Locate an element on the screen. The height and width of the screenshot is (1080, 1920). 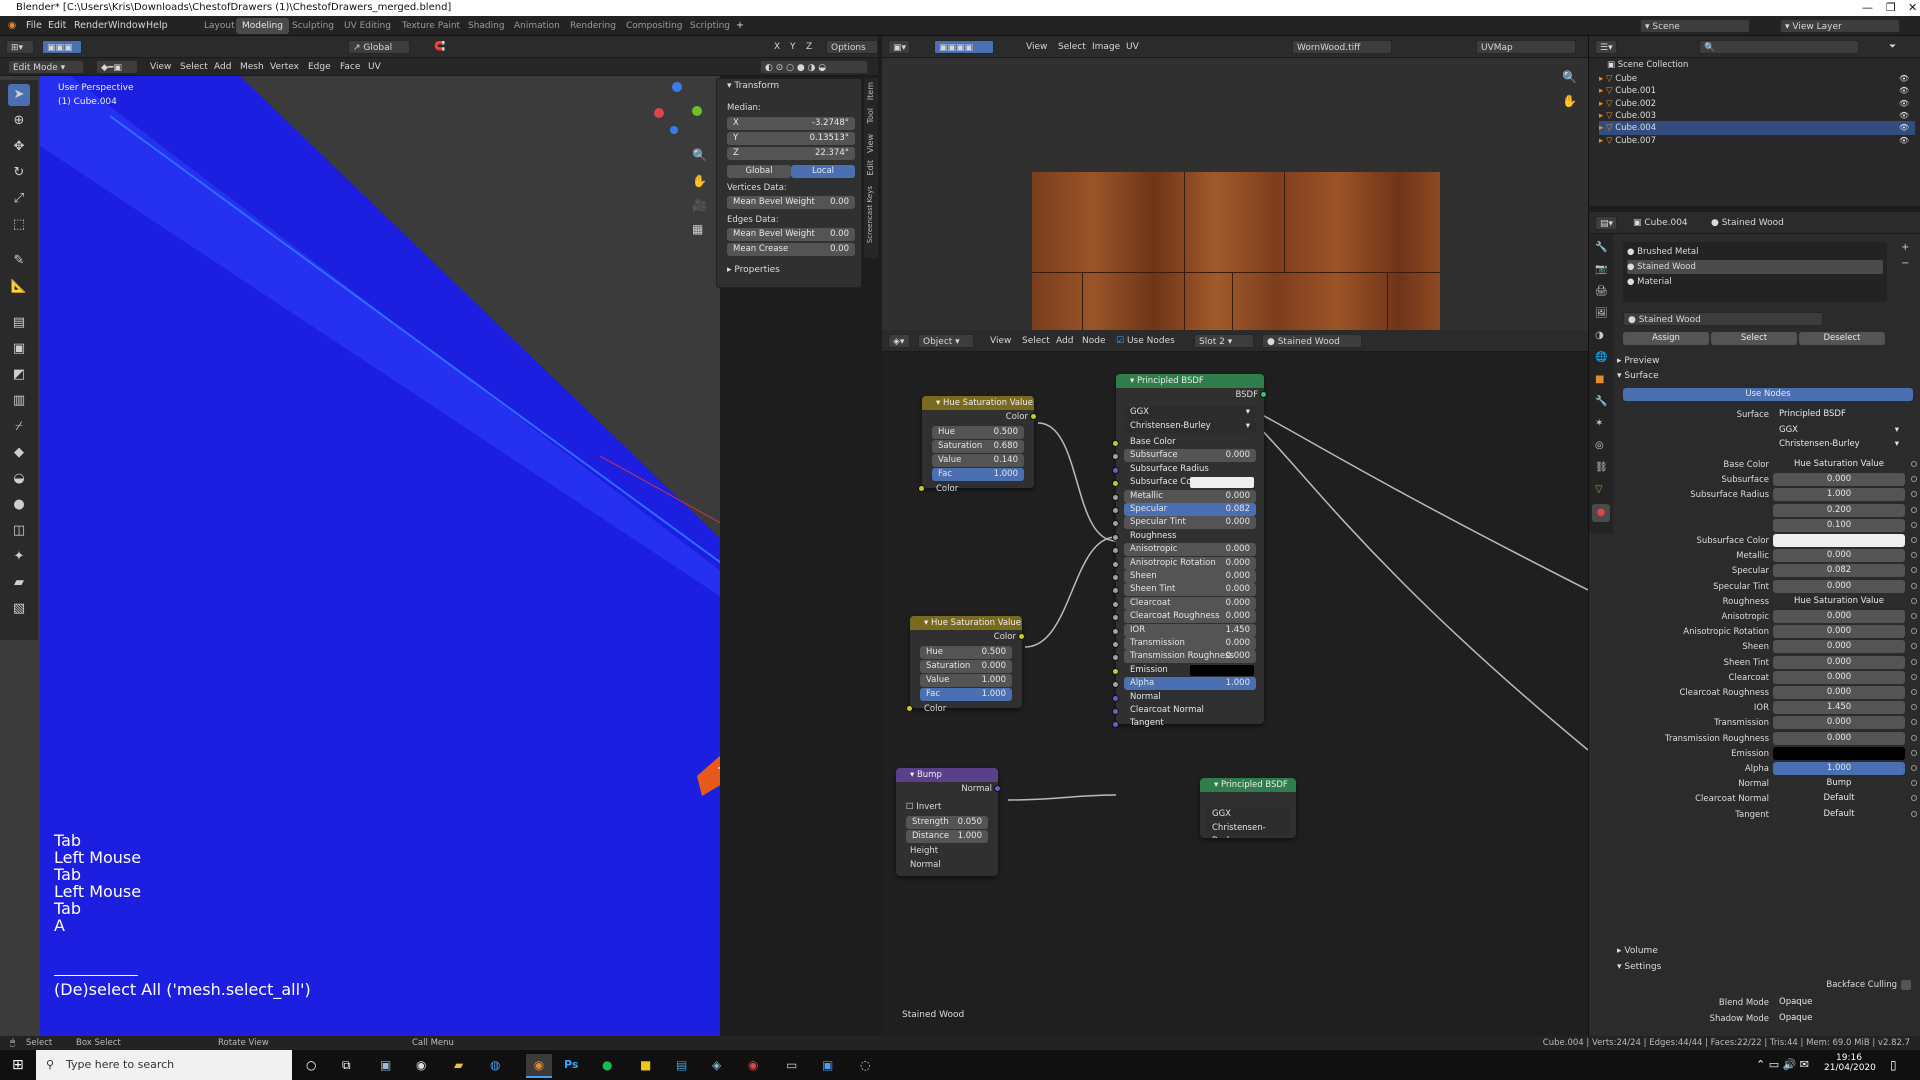
app-icon: ▤ is located at coordinates (681, 1065).